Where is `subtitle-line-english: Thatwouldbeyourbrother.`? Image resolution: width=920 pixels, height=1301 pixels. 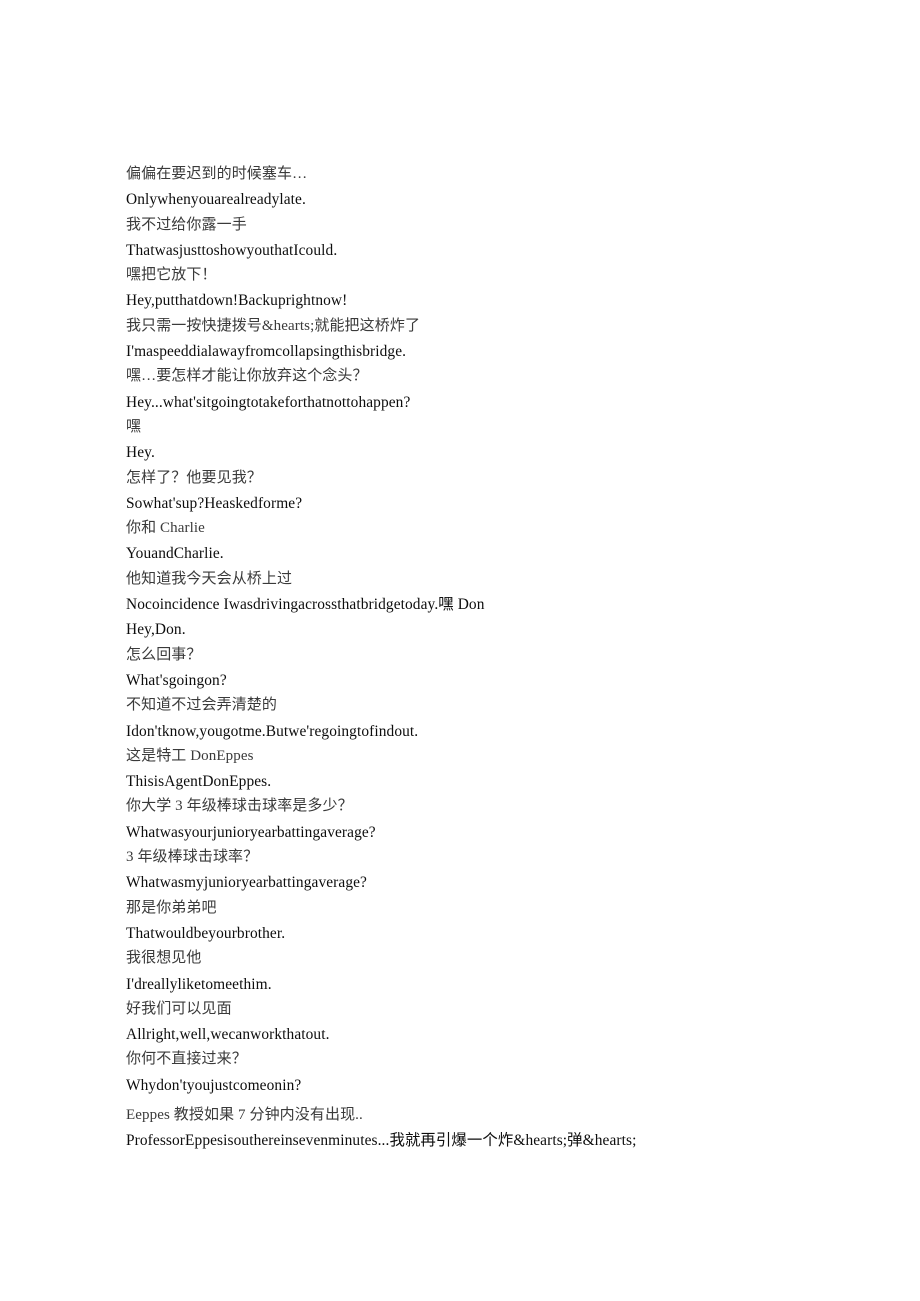 subtitle-line-english: Thatwouldbeyourbrother. is located at coordinates (206, 933).